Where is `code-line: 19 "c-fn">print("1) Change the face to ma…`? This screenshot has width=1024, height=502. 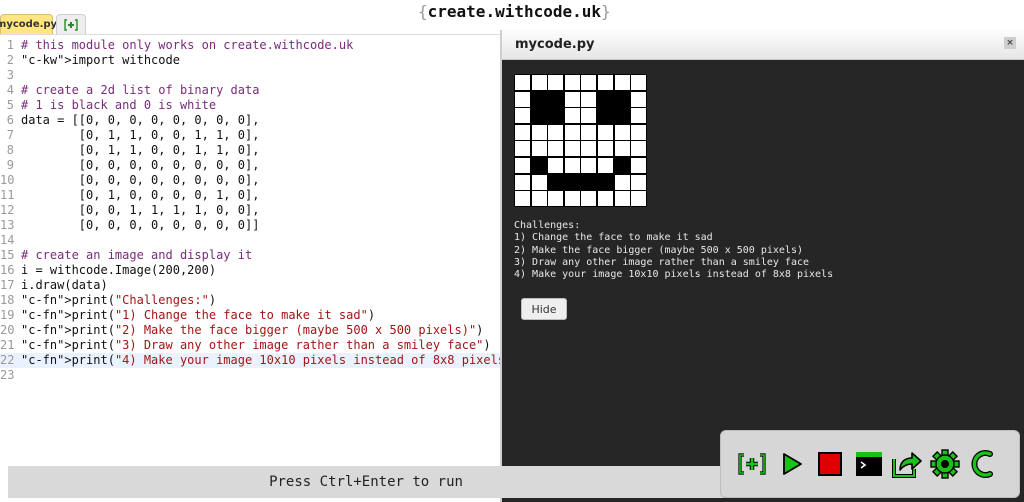
code-line: 19 "c-fn">print("1) Change the face to ma… is located at coordinates (250, 315).